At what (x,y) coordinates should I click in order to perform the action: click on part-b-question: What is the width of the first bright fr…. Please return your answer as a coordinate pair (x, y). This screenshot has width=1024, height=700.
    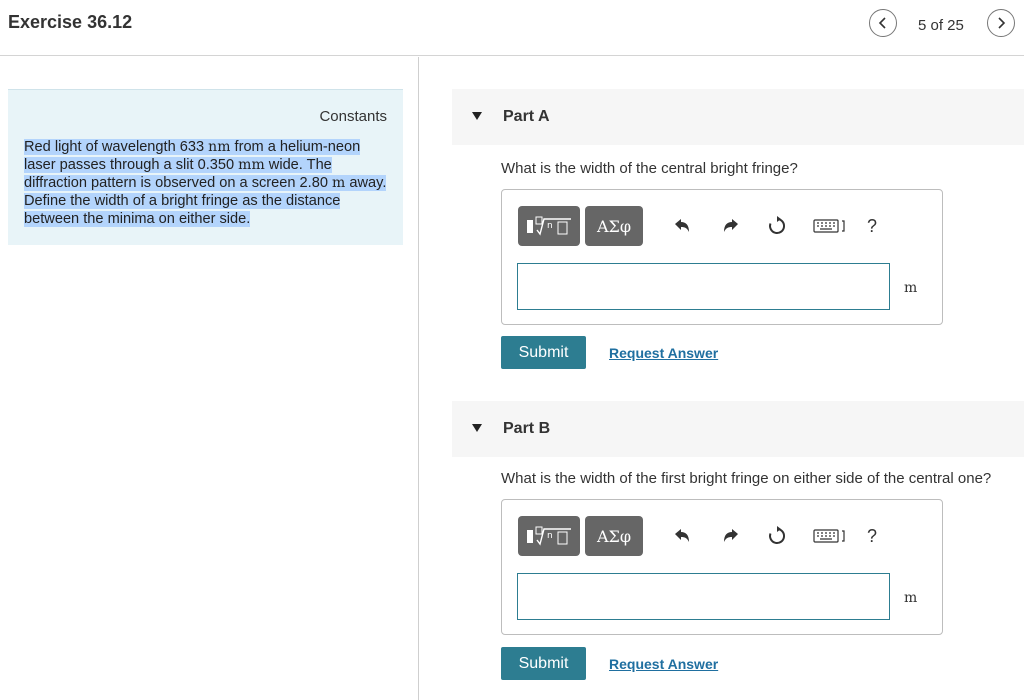
    Looking at the image, I should click on (746, 478).